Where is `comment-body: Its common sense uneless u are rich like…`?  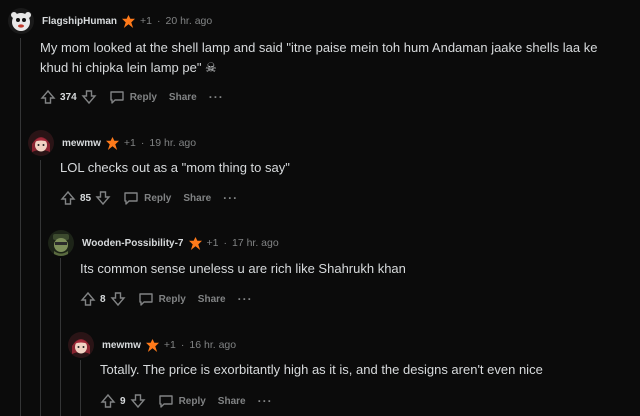
comment-body: Its common sense uneless u are rich like… is located at coordinates (243, 269).